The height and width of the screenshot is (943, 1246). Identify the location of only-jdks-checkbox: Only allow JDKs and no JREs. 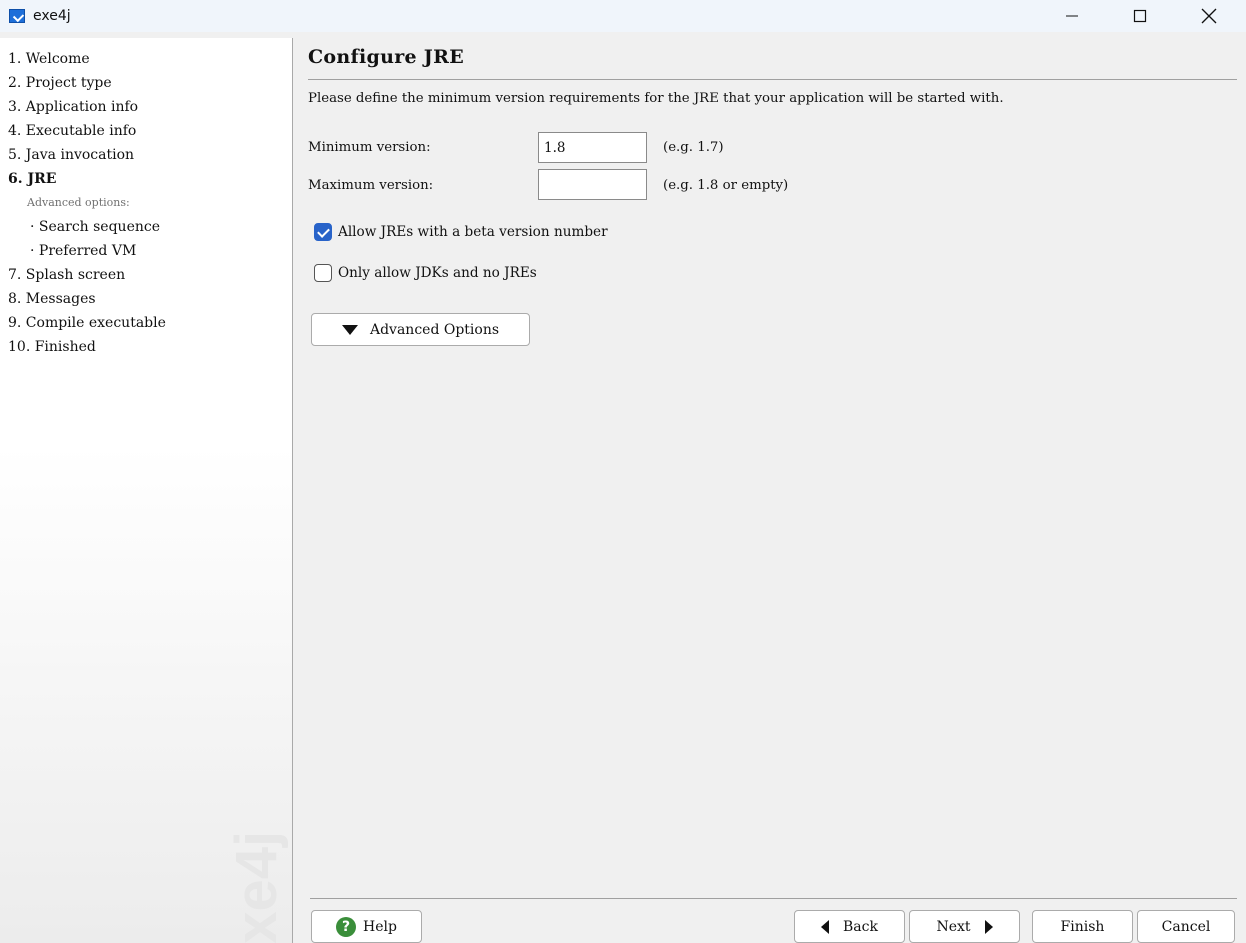
(425, 273).